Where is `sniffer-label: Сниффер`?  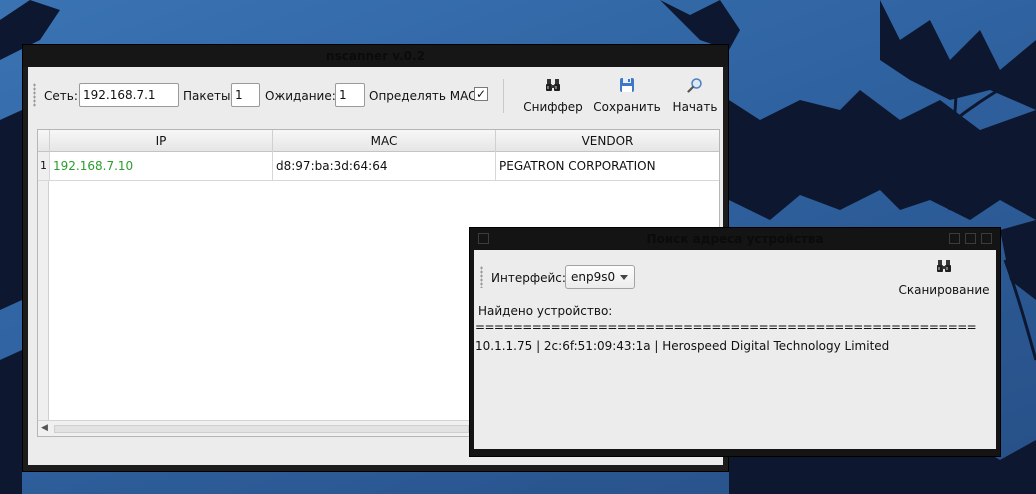
sniffer-label: Сниффер is located at coordinates (553, 107).